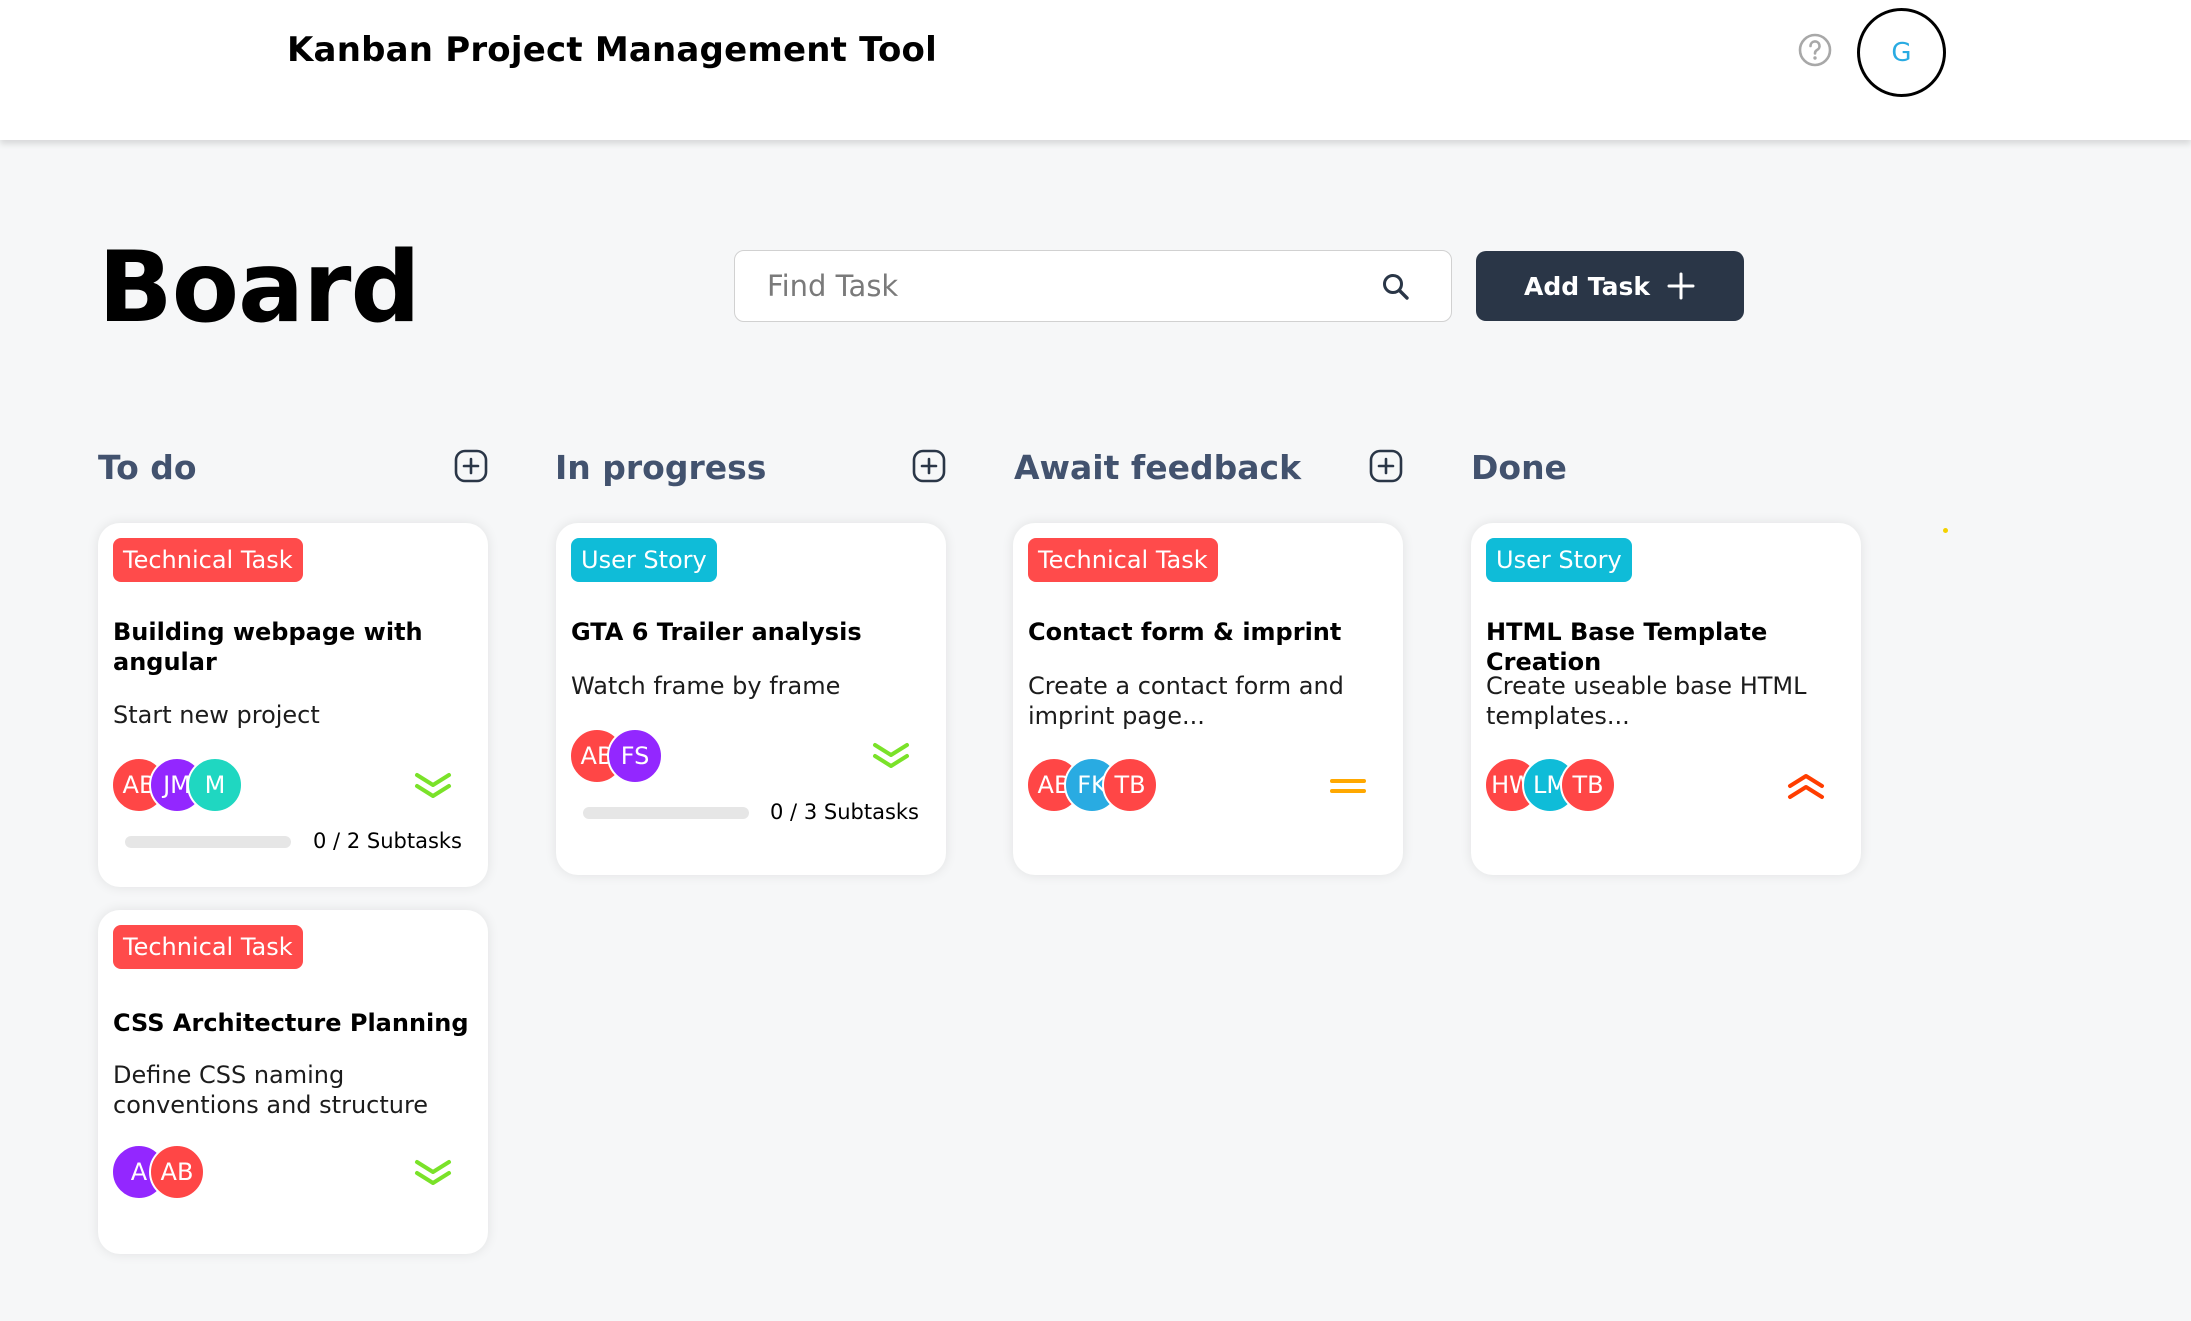 The image size is (2191, 1321). I want to click on task-description: Watch frame by frame, so click(706, 686).